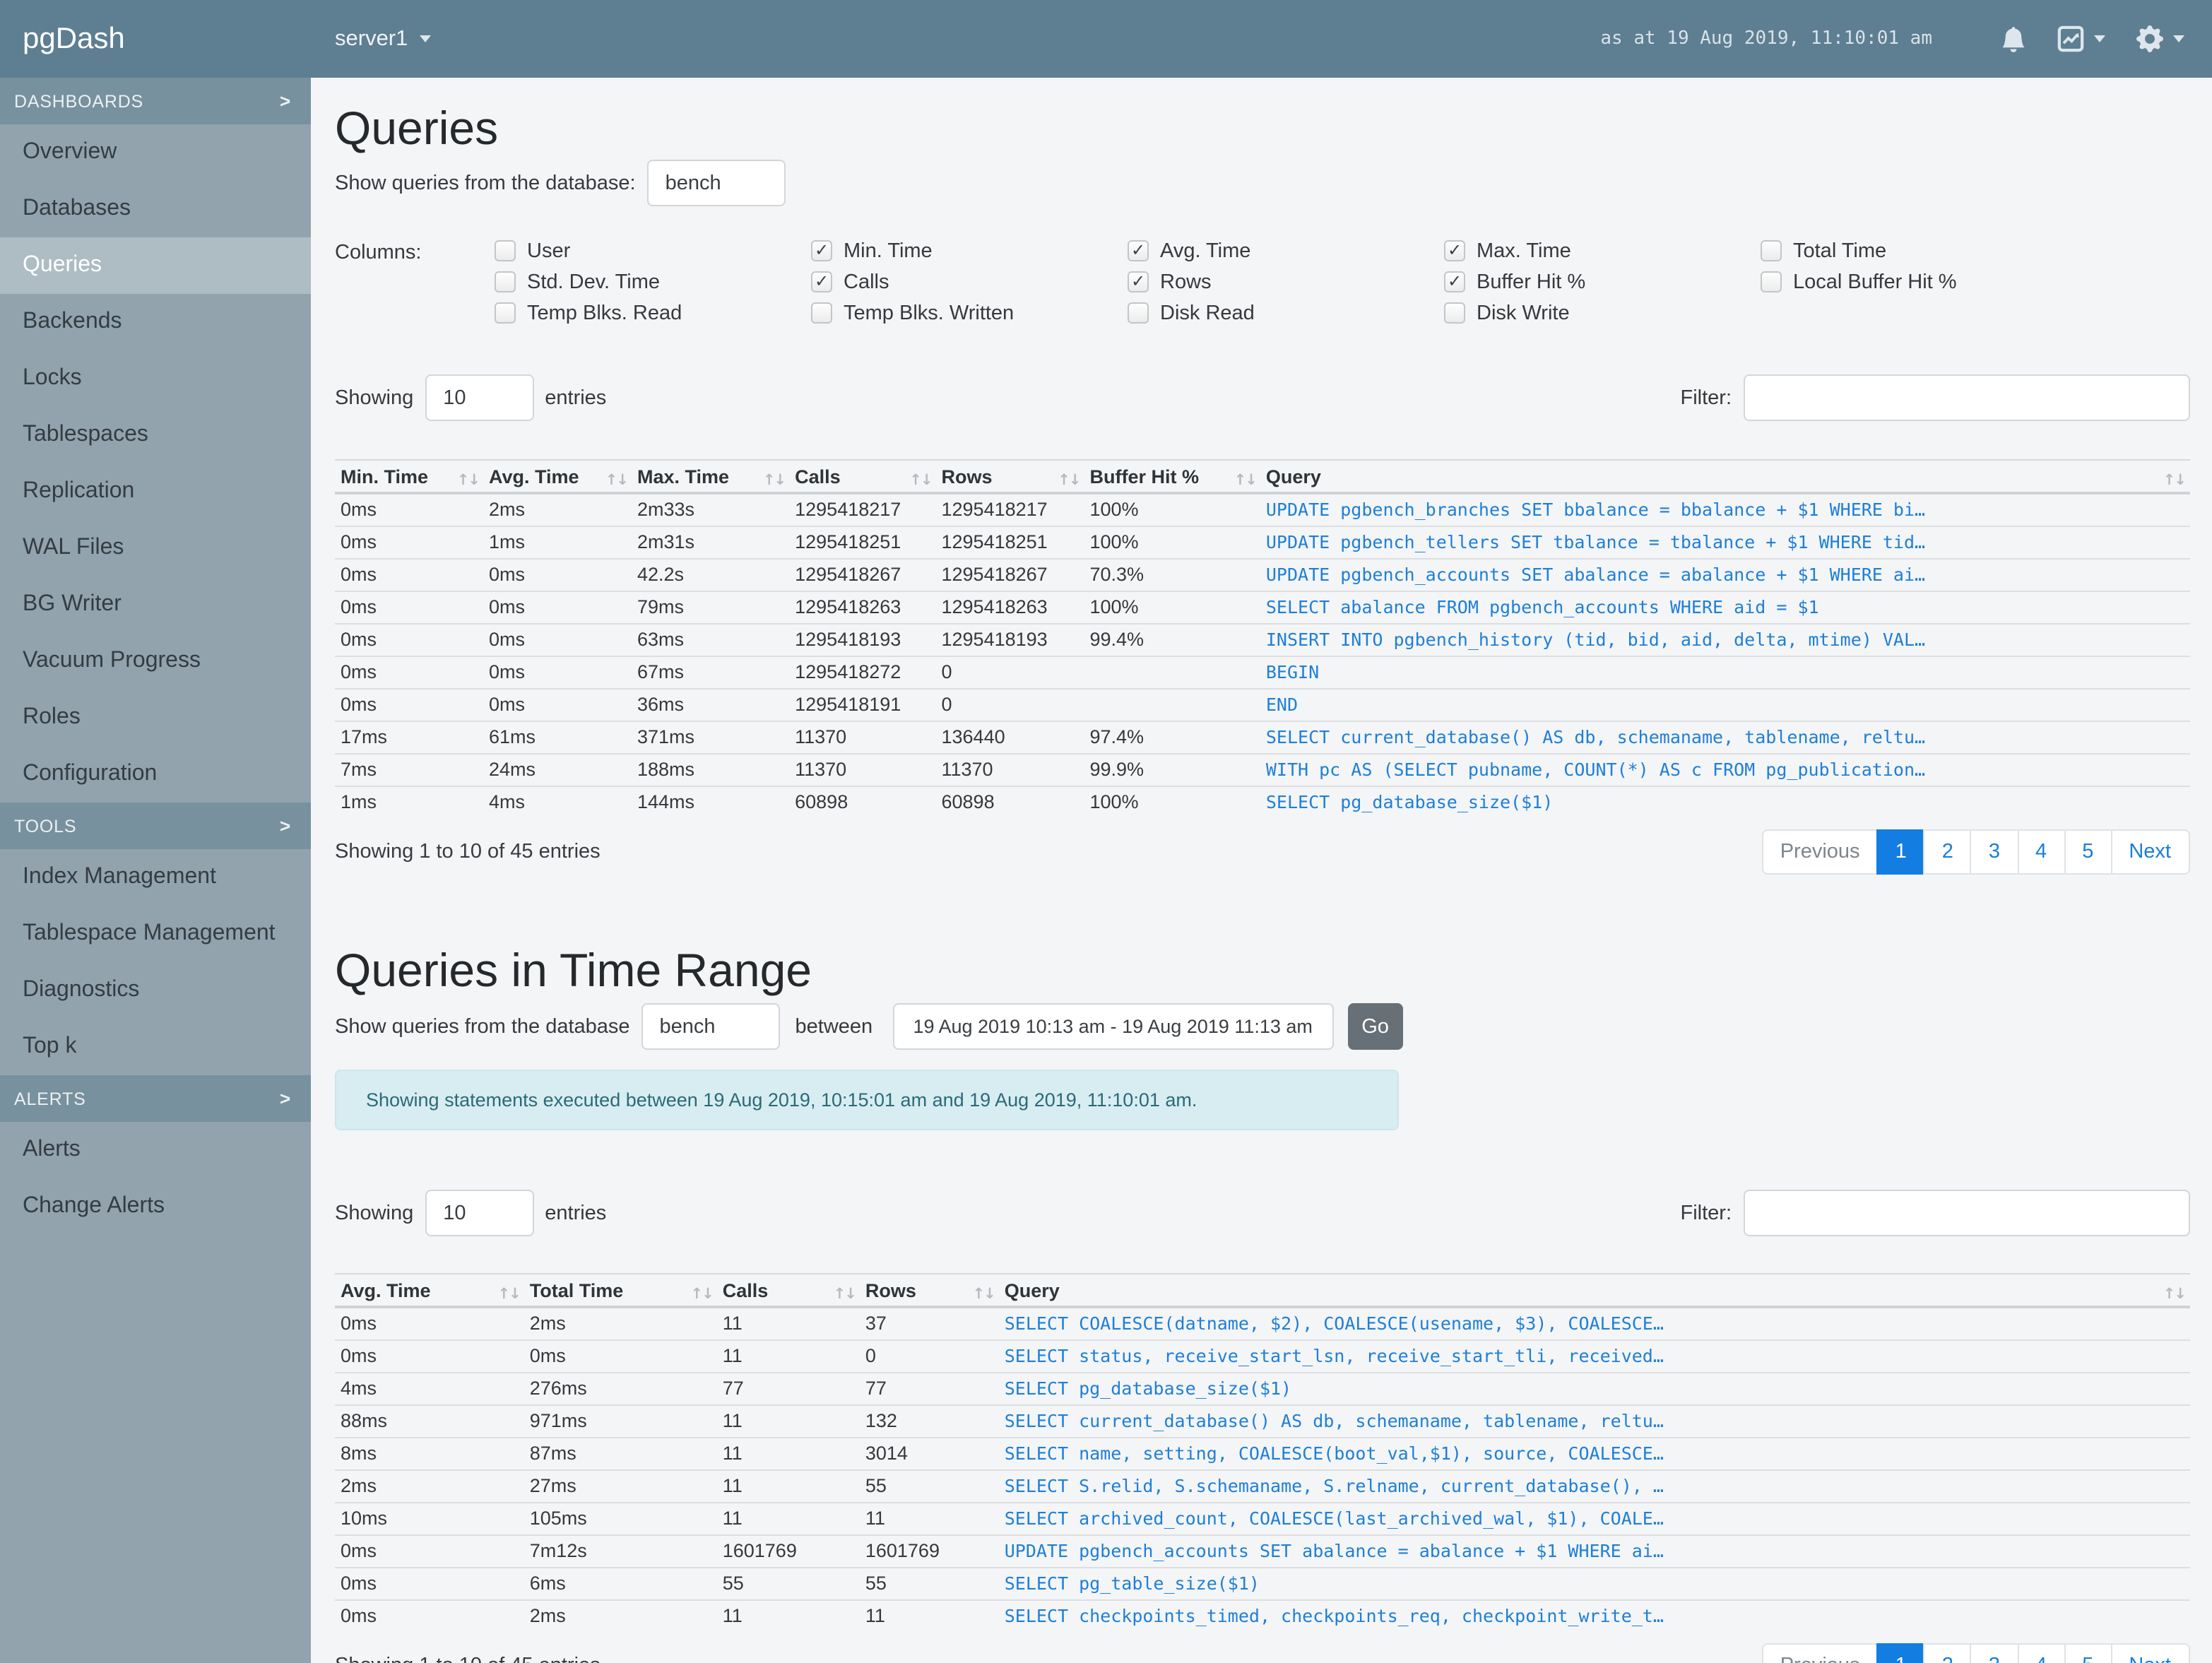 The height and width of the screenshot is (1663, 2212). What do you see at coordinates (1602, 251) in the screenshot?
I see `column-option: Max. Time` at bounding box center [1602, 251].